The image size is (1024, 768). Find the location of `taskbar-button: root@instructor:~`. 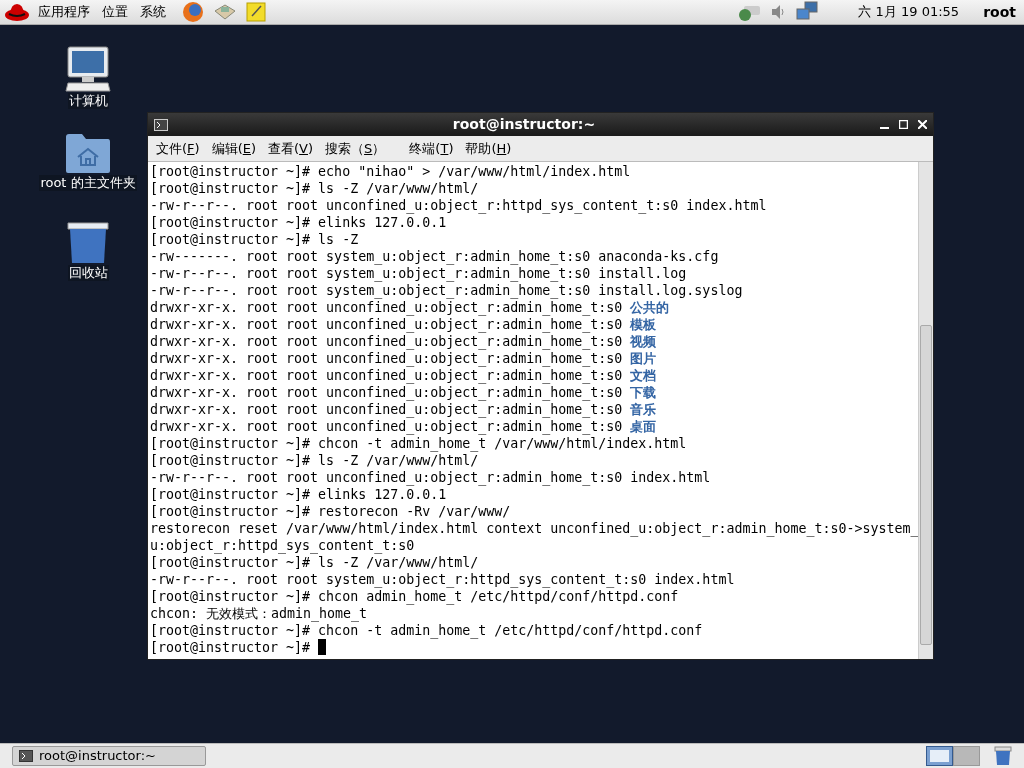

taskbar-button: root@instructor:~ is located at coordinates (109, 756).